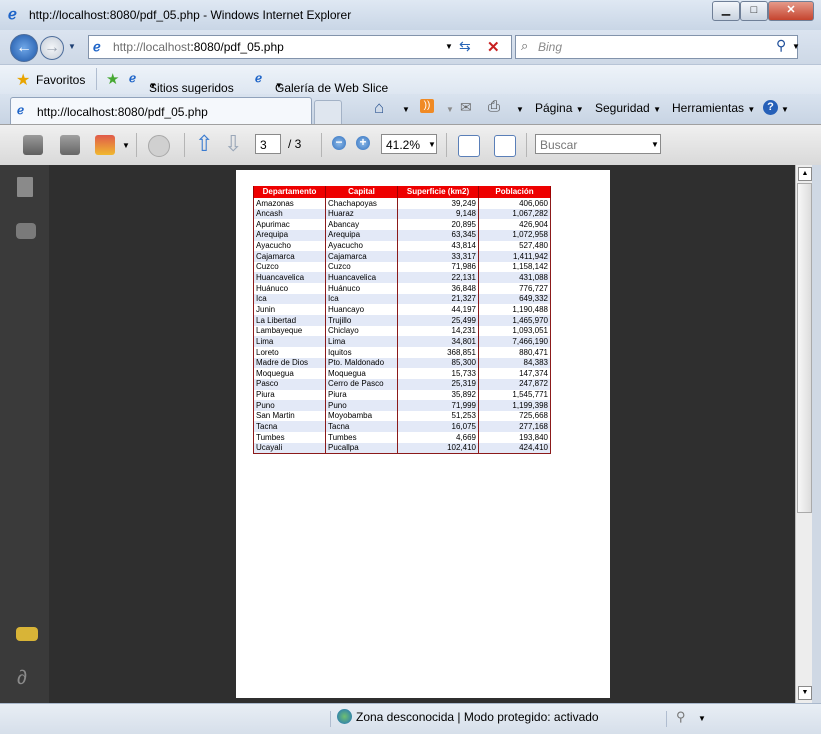  Describe the element at coordinates (379, 108) in the screenshot. I see `home-icon: ⌂` at that location.